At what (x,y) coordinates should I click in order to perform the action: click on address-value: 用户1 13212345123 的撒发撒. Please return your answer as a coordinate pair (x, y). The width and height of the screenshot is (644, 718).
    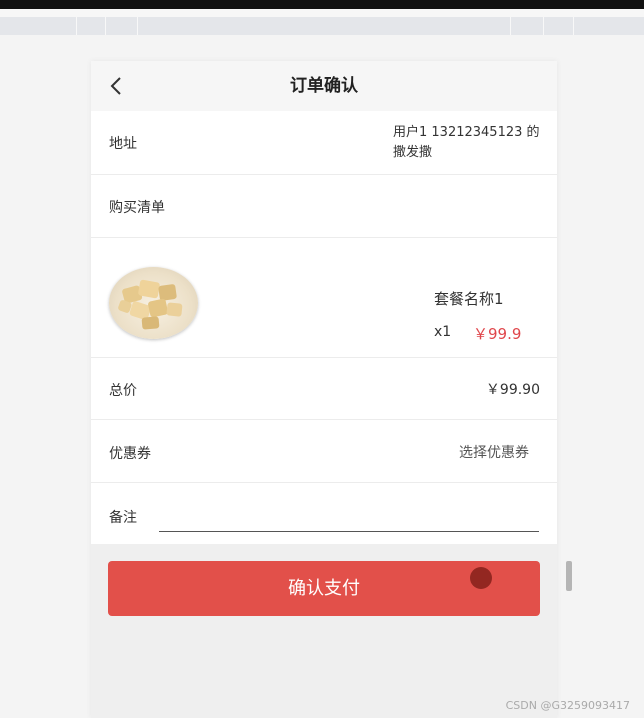
    Looking at the image, I should click on (466, 142).